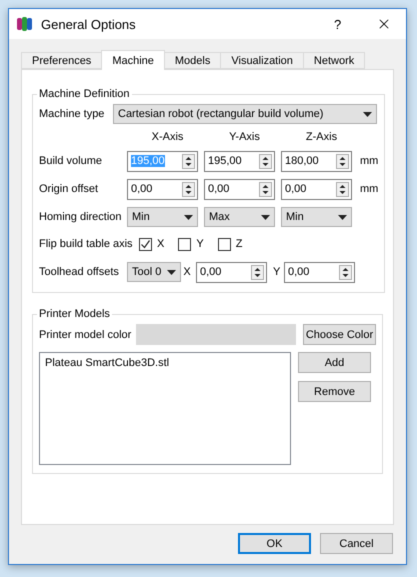  I want to click on field-label: Origin offset, so click(69, 189).